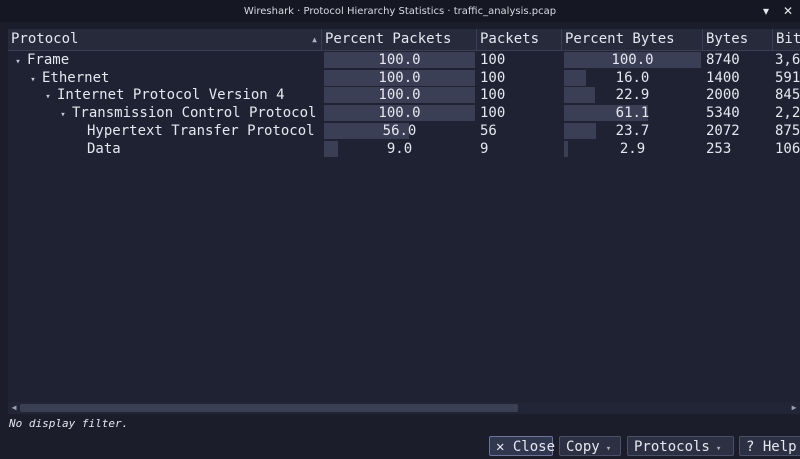 Image resolution: width=800 pixels, height=459 pixels. I want to click on percent-bytes-cell: 23.7, so click(632, 130).